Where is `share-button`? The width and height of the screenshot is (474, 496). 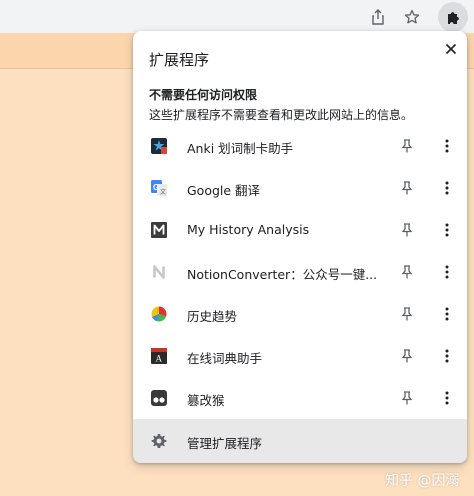
share-button is located at coordinates (378, 17).